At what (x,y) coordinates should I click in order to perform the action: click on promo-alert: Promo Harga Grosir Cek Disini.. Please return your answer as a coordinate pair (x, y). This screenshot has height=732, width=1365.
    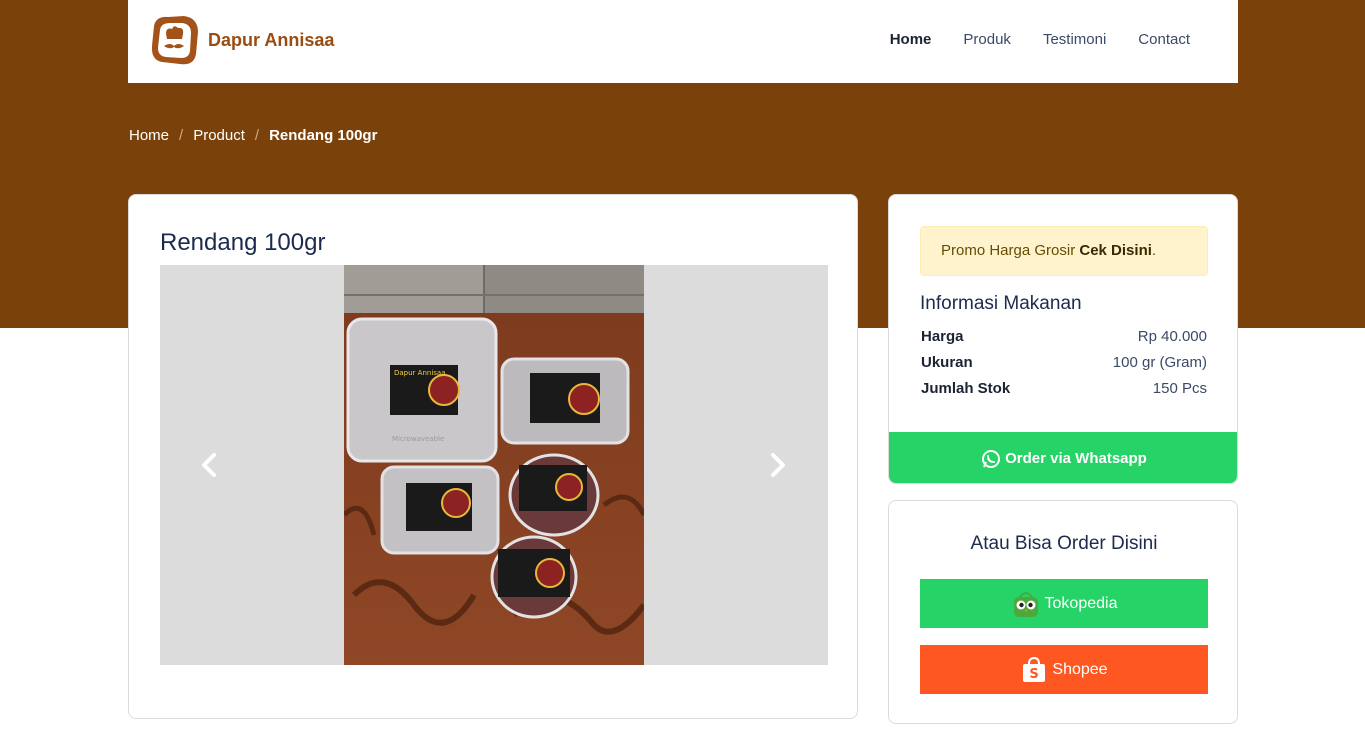
    Looking at the image, I should click on (1064, 251).